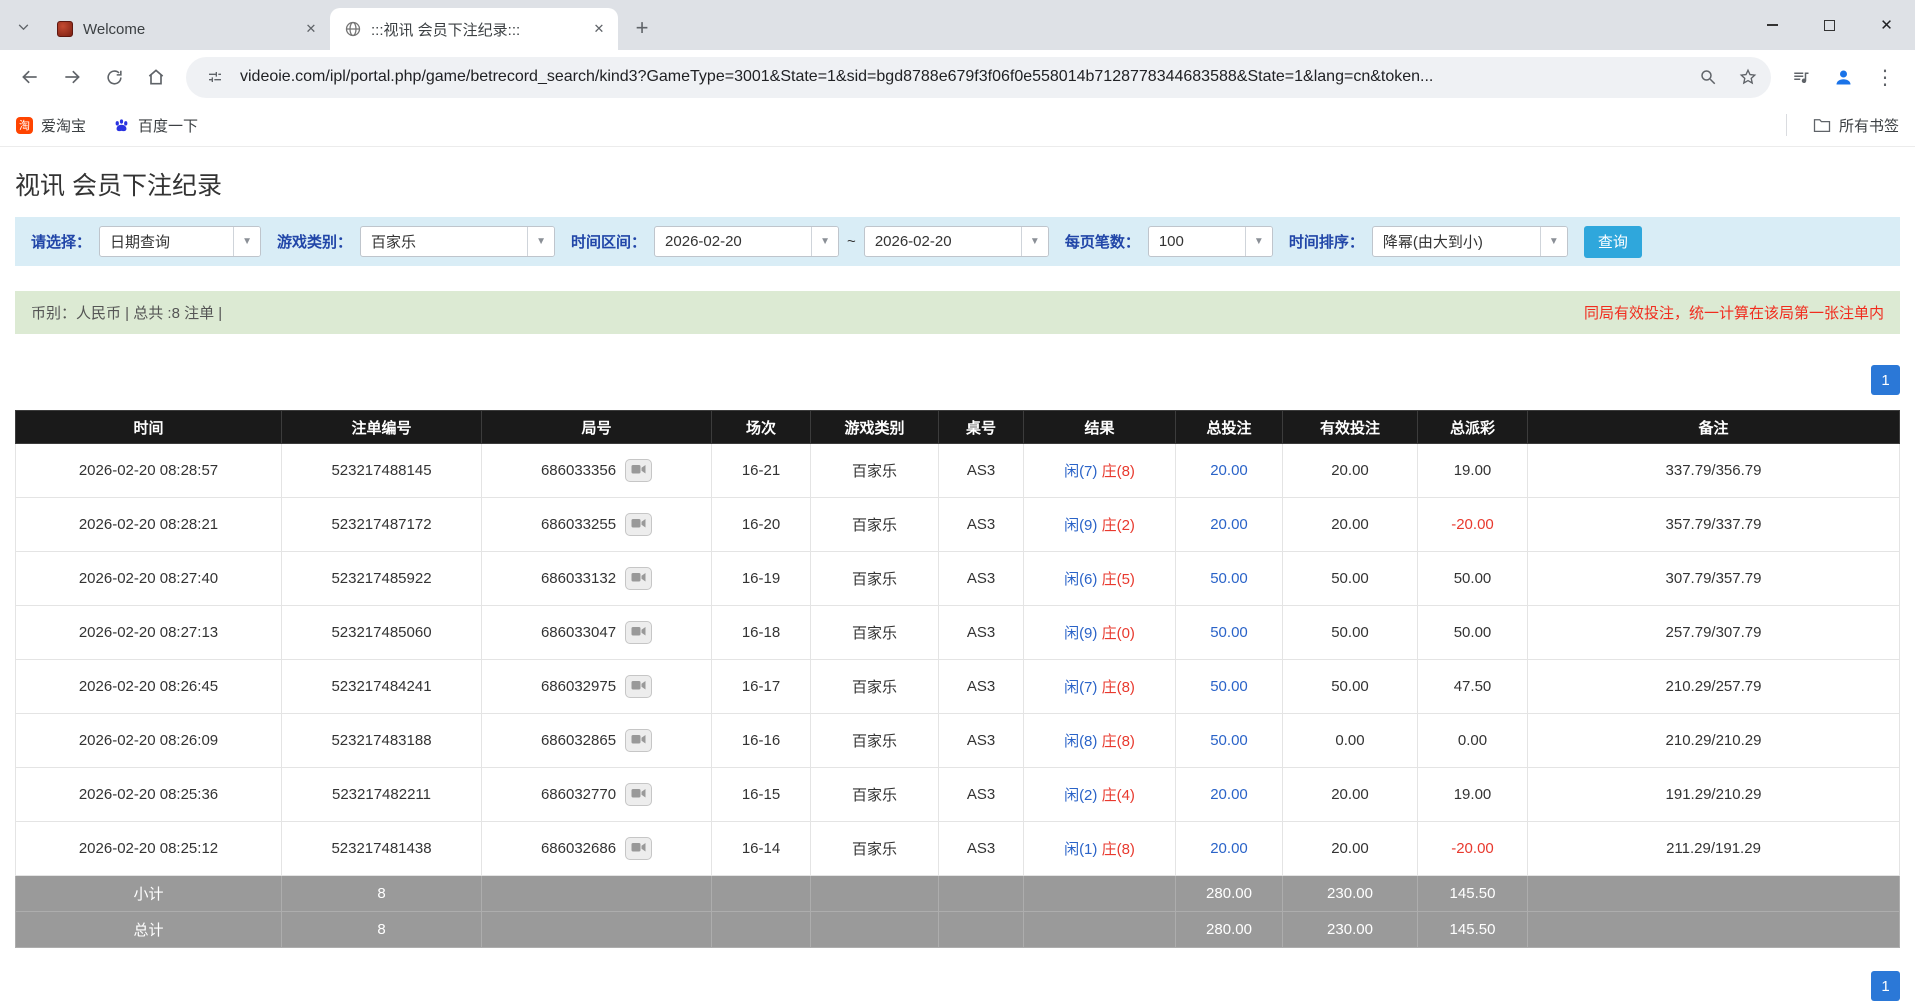  What do you see at coordinates (1469, 241) in the screenshot?
I see `sort-order-select: 降幂(由大到小) ▼` at bounding box center [1469, 241].